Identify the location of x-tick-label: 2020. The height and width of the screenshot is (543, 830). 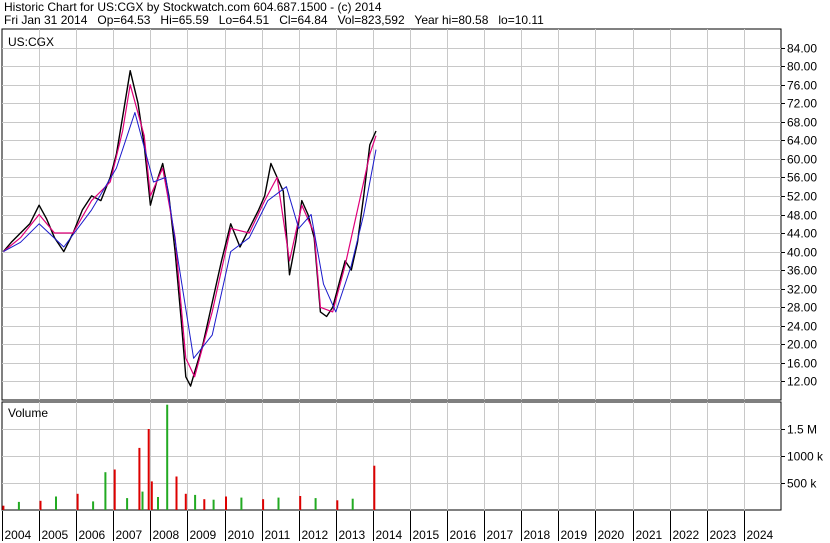
(611, 535).